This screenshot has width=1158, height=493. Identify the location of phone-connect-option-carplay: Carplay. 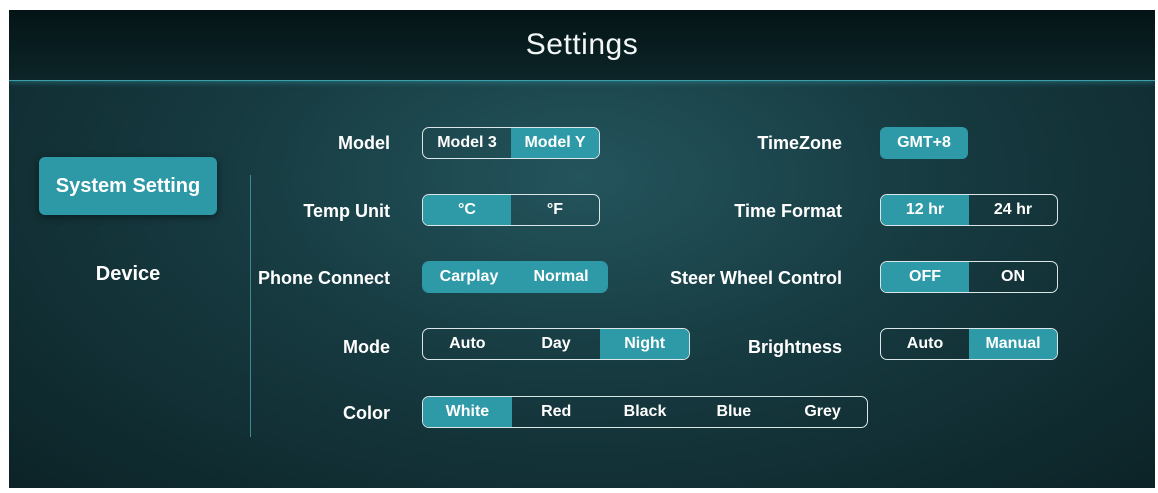
(469, 277).